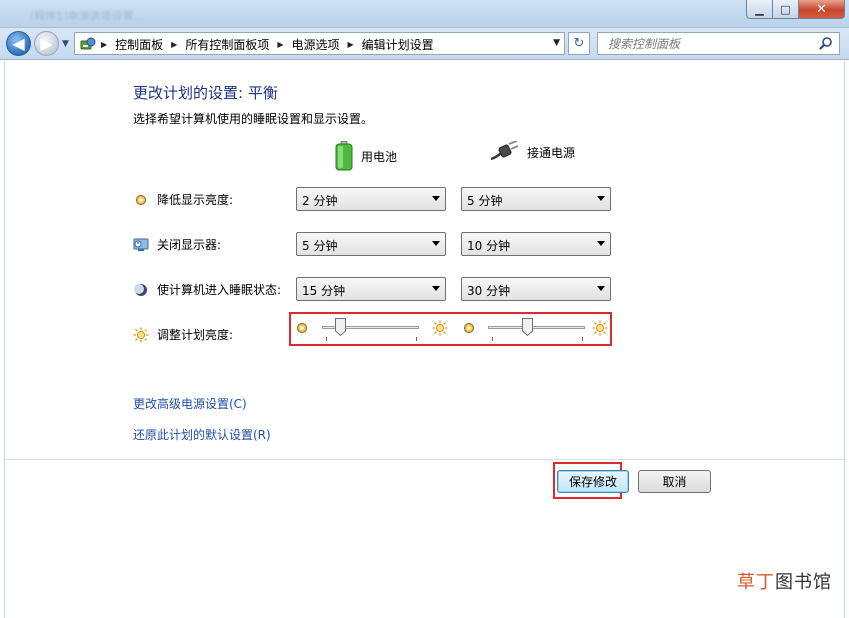 Image resolution: width=849 pixels, height=618 pixels. I want to click on address-bar: ▶ 控制面板 ▶ 所有控制面板项 ▶ 电源选项 ▶ 编辑计划设置 ▼, so click(319, 43).